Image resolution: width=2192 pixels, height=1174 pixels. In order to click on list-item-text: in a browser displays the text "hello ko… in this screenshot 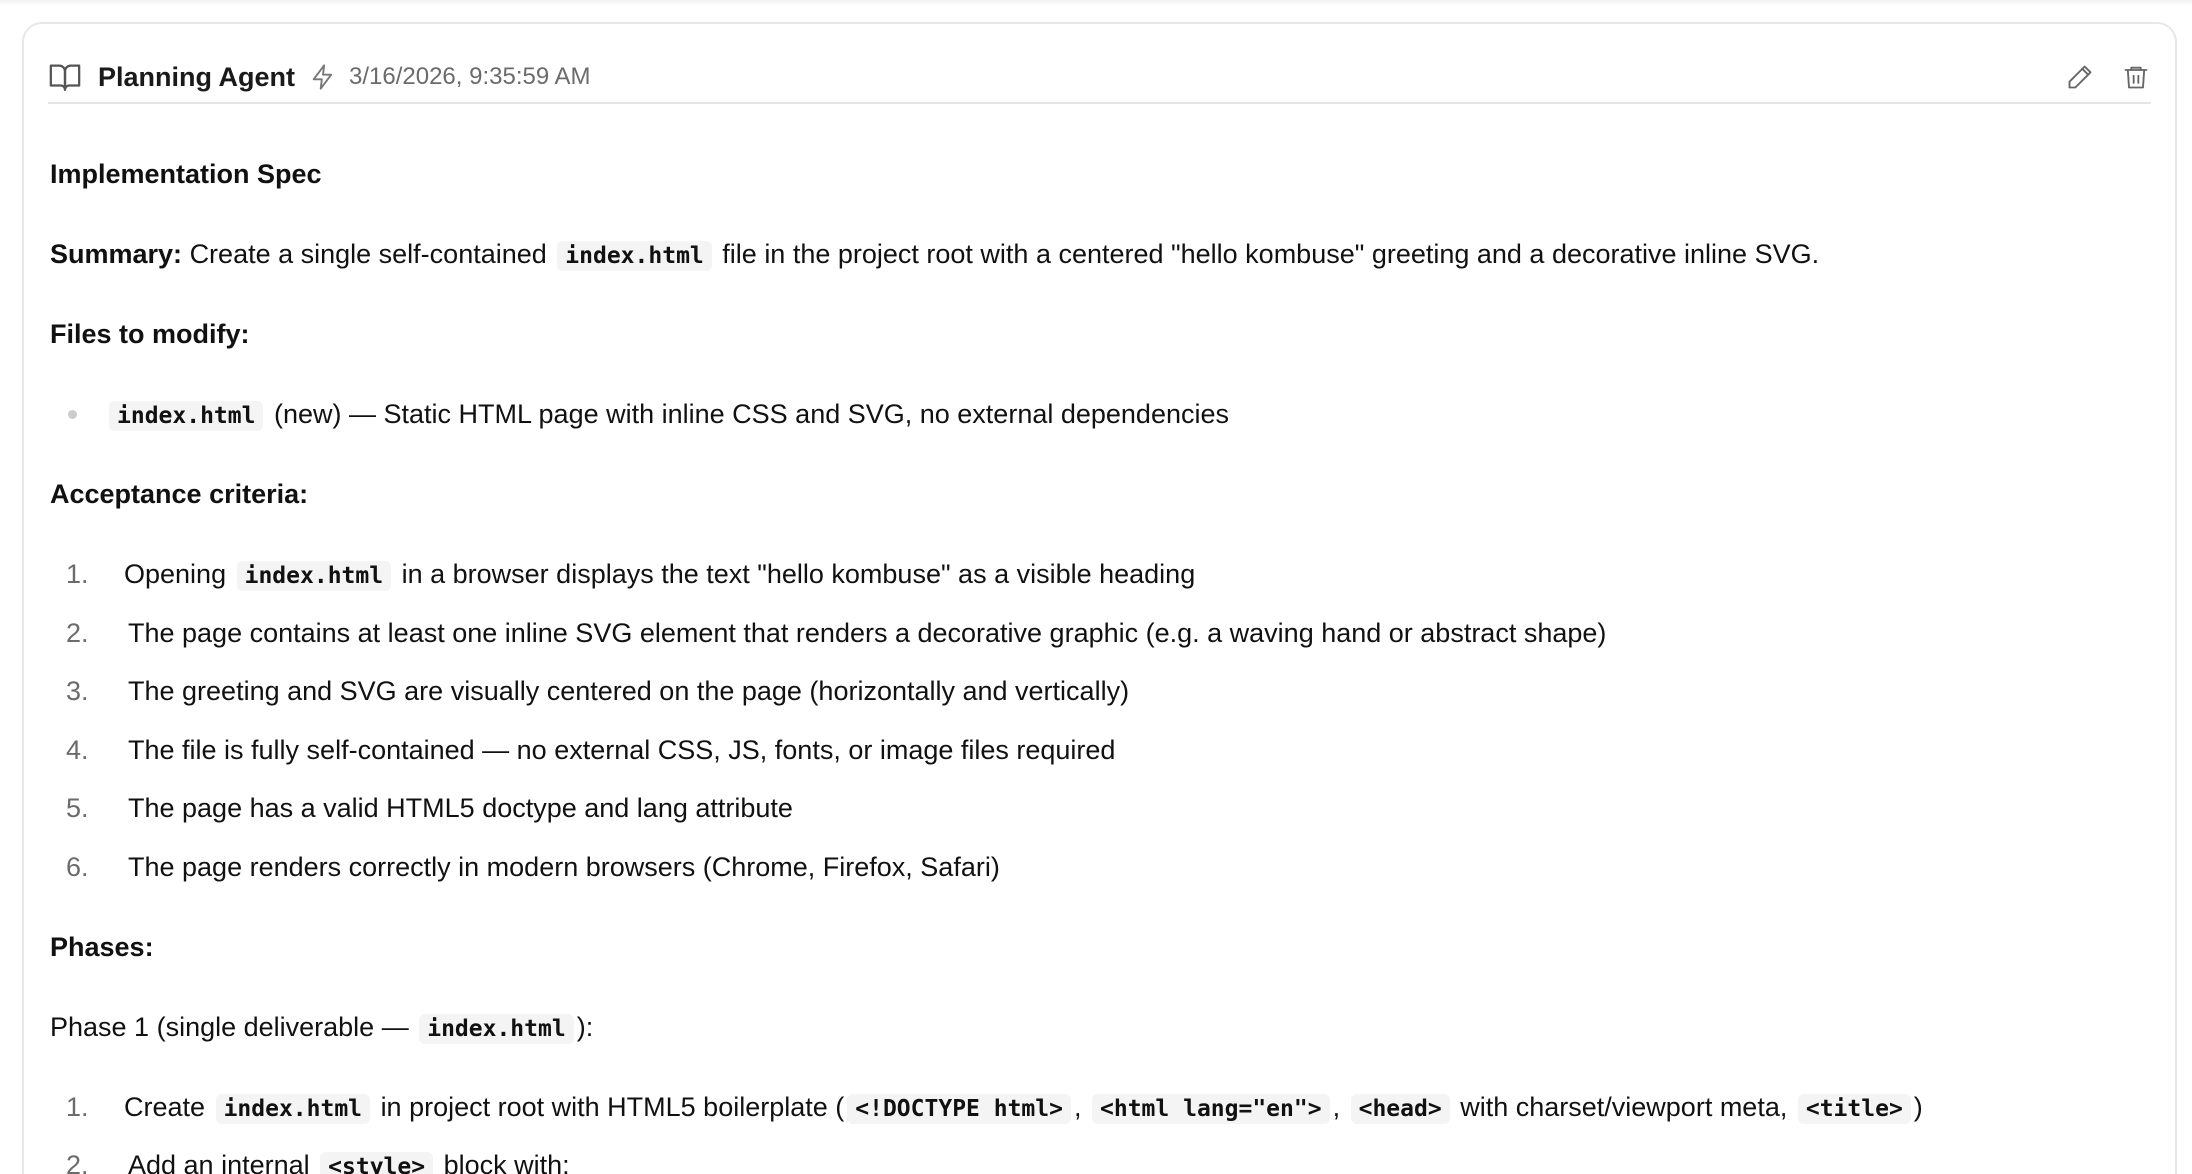, I will do `click(798, 574)`.